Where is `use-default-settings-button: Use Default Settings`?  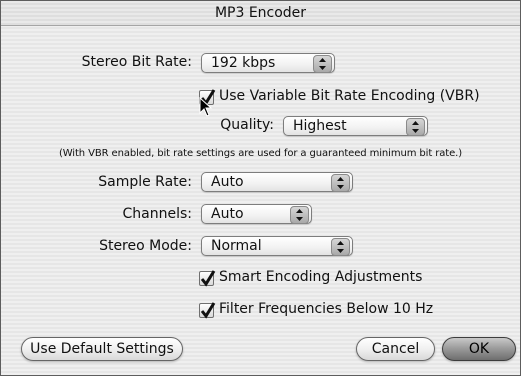 use-default-settings-button: Use Default Settings is located at coordinates (102, 349).